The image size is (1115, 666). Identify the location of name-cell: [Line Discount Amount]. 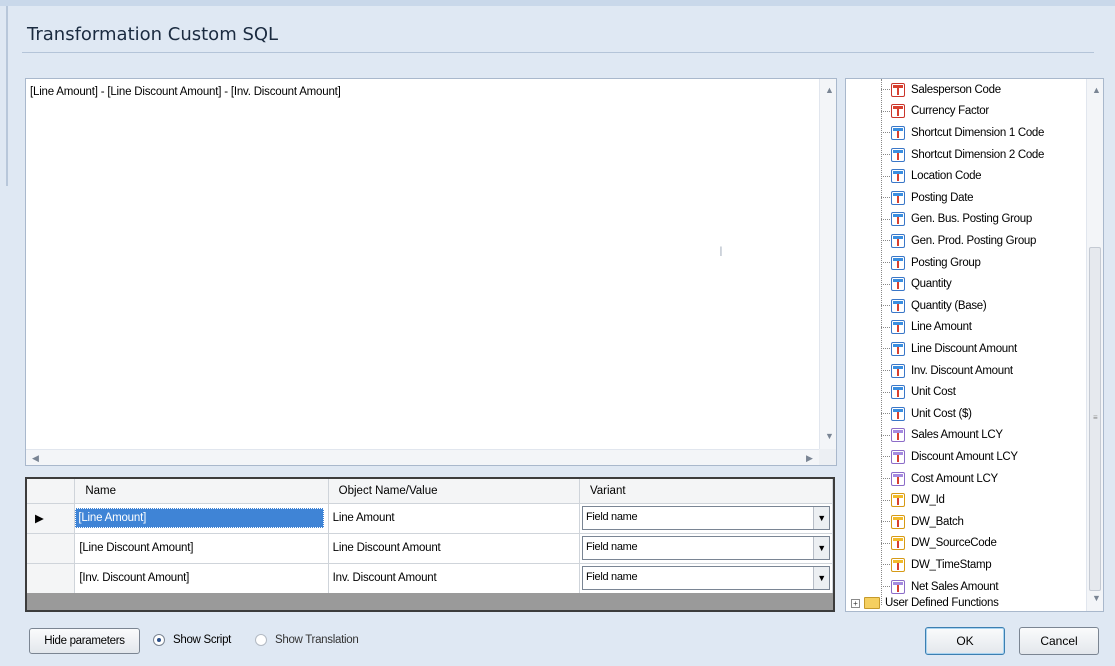
(201, 548).